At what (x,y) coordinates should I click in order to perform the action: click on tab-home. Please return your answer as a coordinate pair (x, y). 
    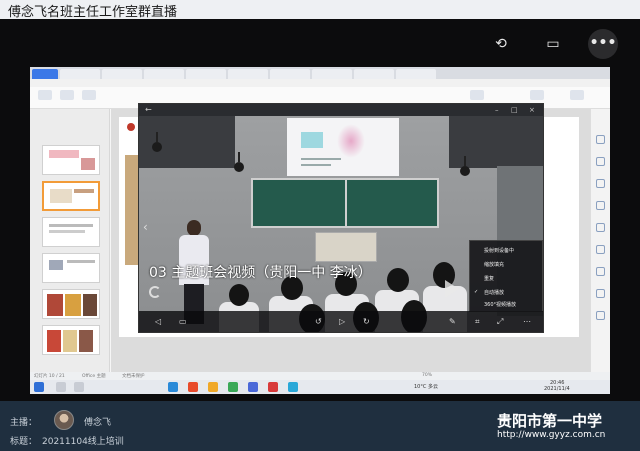
    Looking at the image, I should click on (45, 74).